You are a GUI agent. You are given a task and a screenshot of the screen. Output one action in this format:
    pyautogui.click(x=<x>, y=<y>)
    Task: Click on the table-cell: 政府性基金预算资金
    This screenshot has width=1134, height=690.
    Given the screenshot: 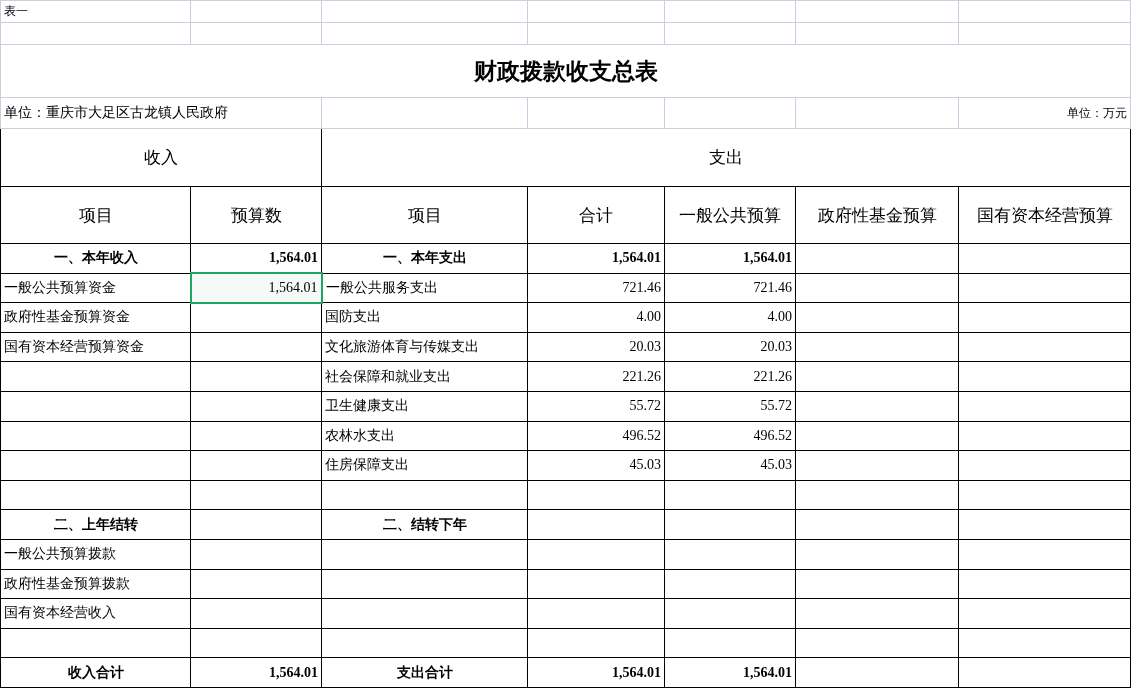 What is the action you would take?
    pyautogui.click(x=95, y=317)
    